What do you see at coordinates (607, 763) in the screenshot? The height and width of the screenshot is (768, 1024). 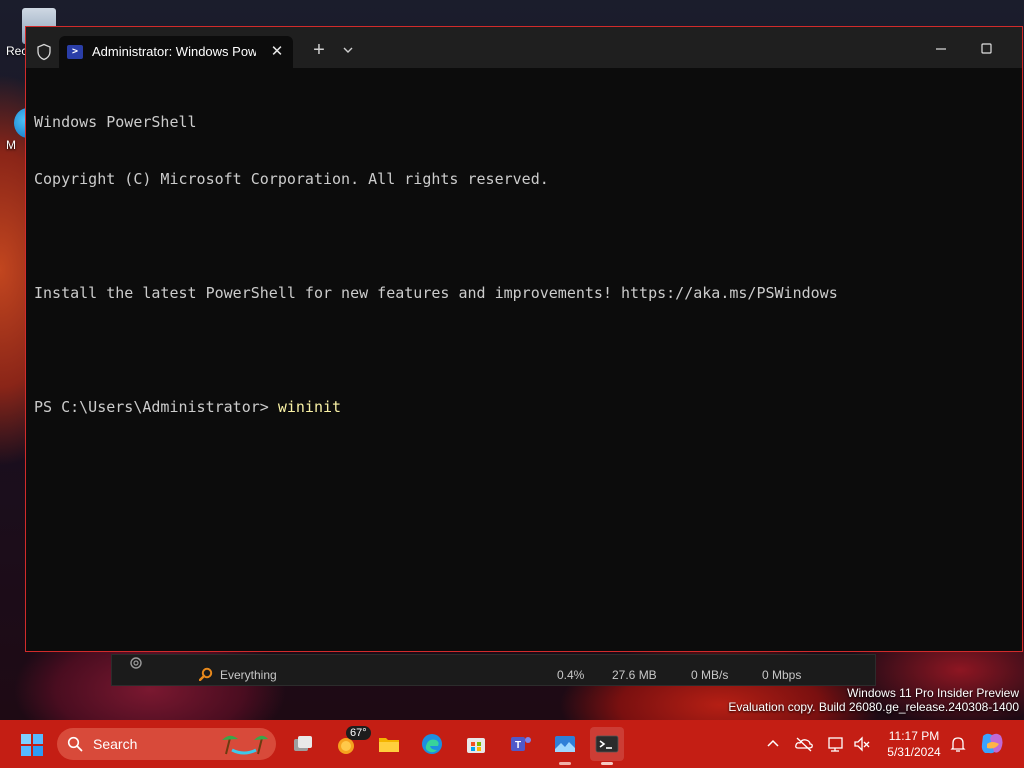 I see `active-indicator` at bounding box center [607, 763].